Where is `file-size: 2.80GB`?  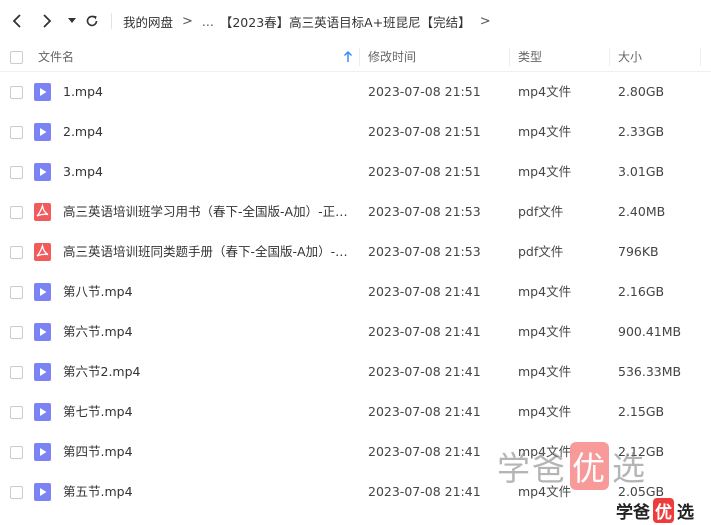
file-size: 2.80GB is located at coordinates (641, 91).